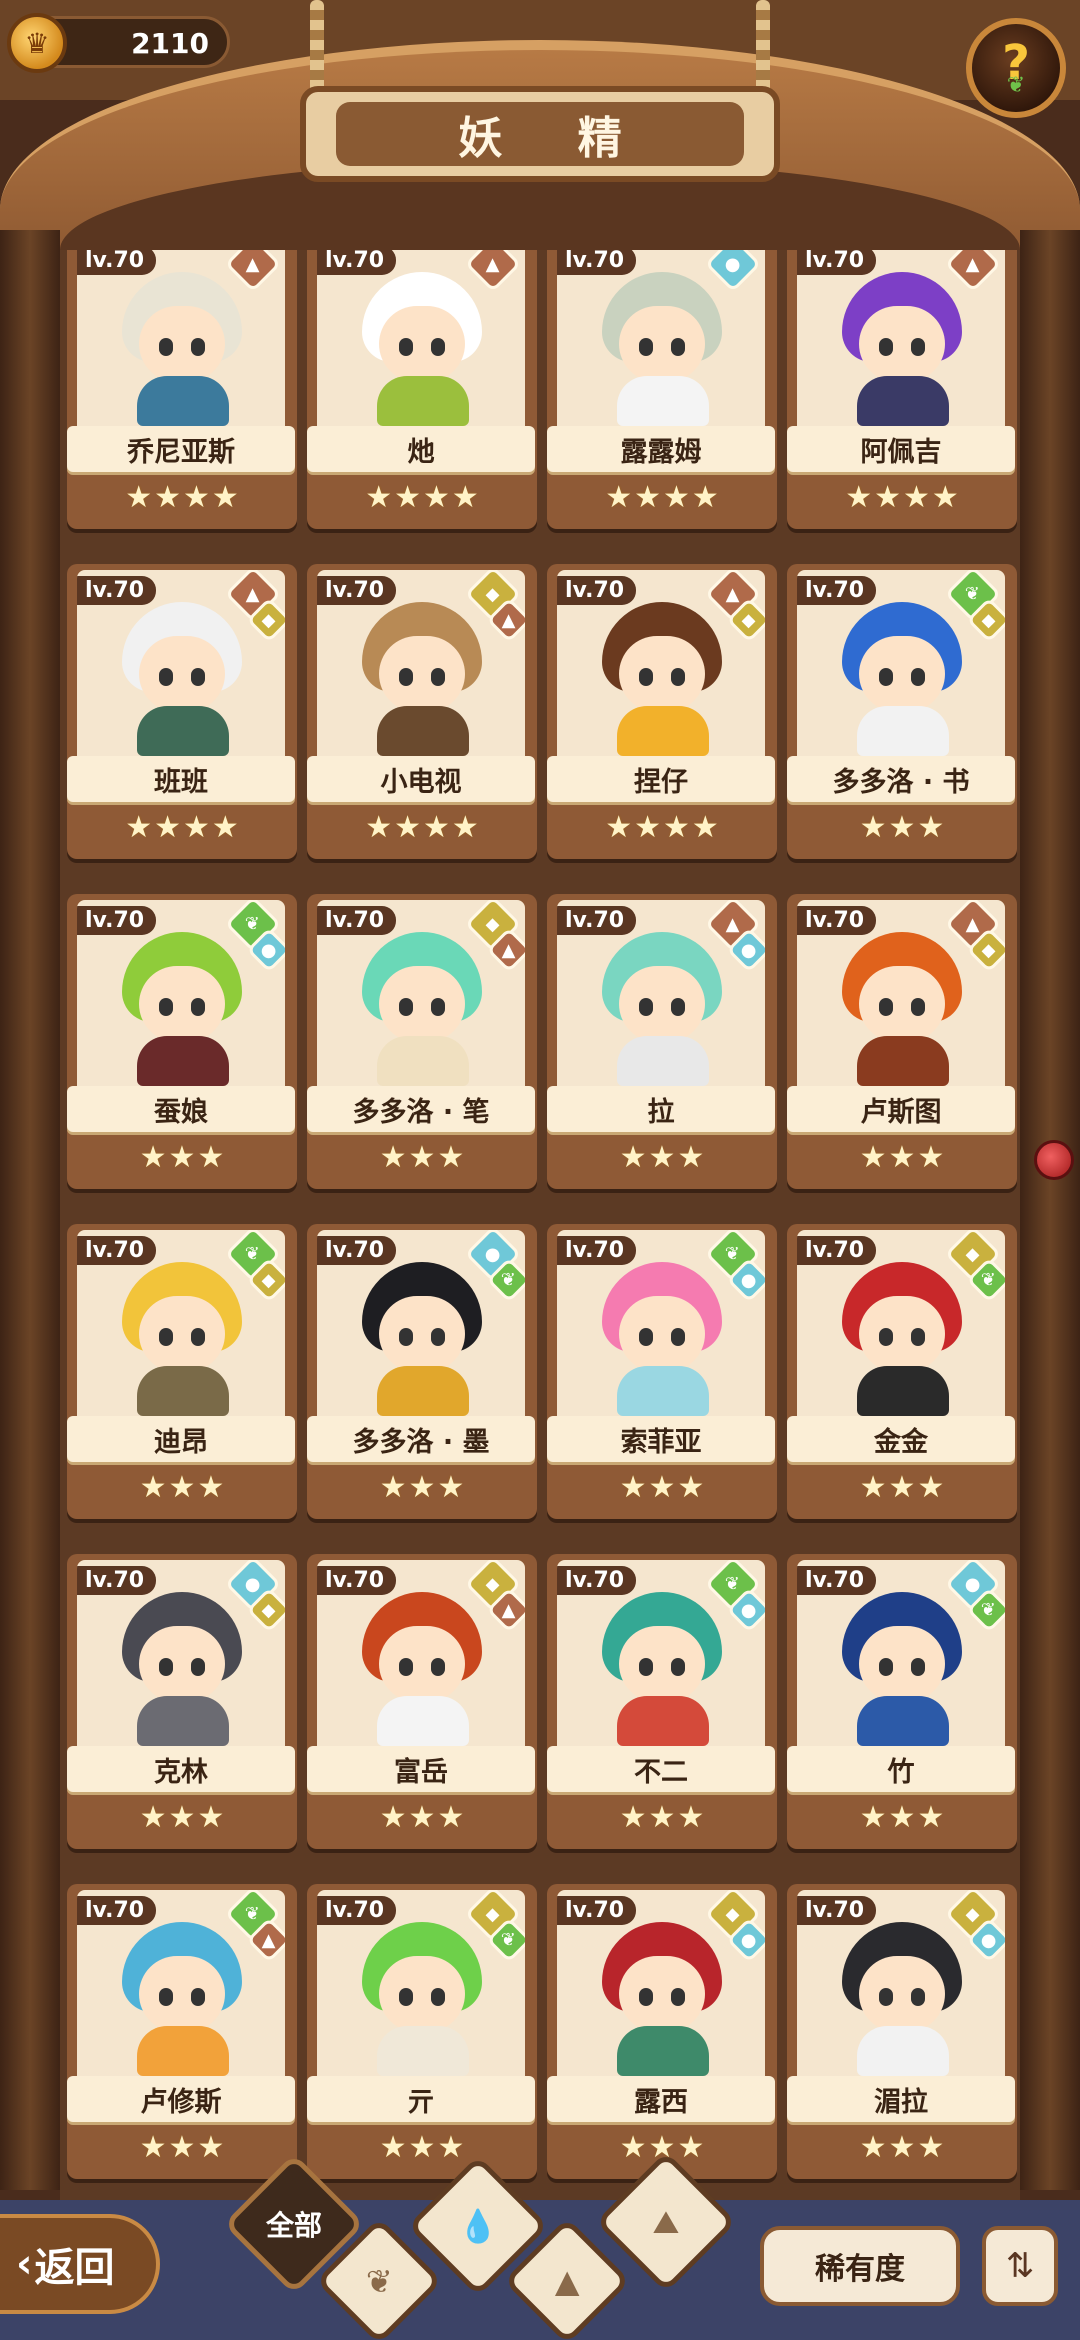  Describe the element at coordinates (422, 711) in the screenshot. I see `fairy-card: lv.70 ◆ ▲ 小电视 ★ ★ ★ ★` at that location.